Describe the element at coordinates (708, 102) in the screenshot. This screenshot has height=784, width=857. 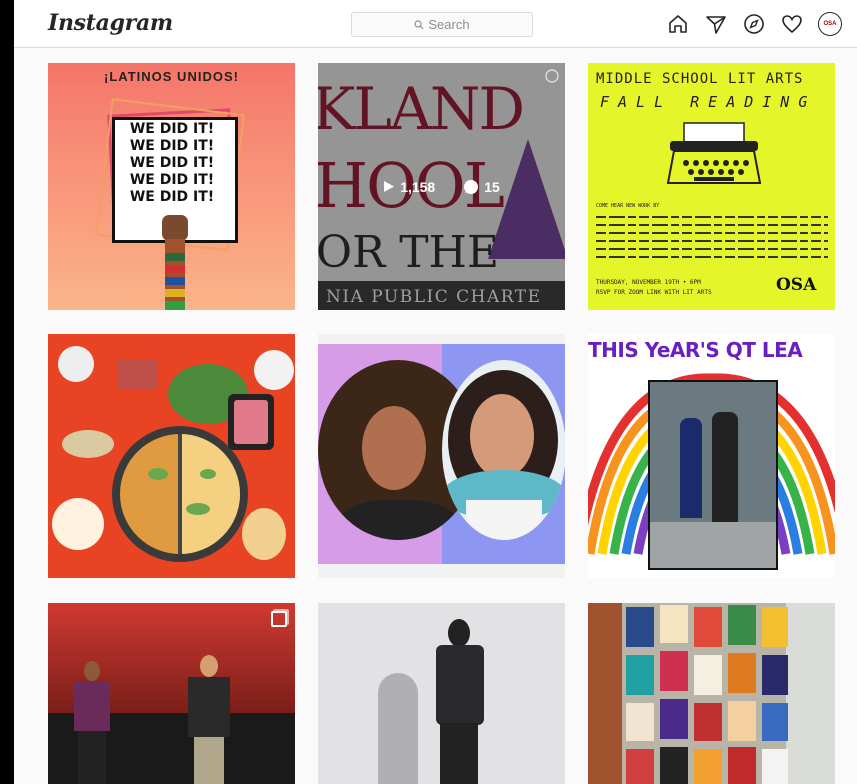
I see `flyer-line-2: FALL READING` at that location.